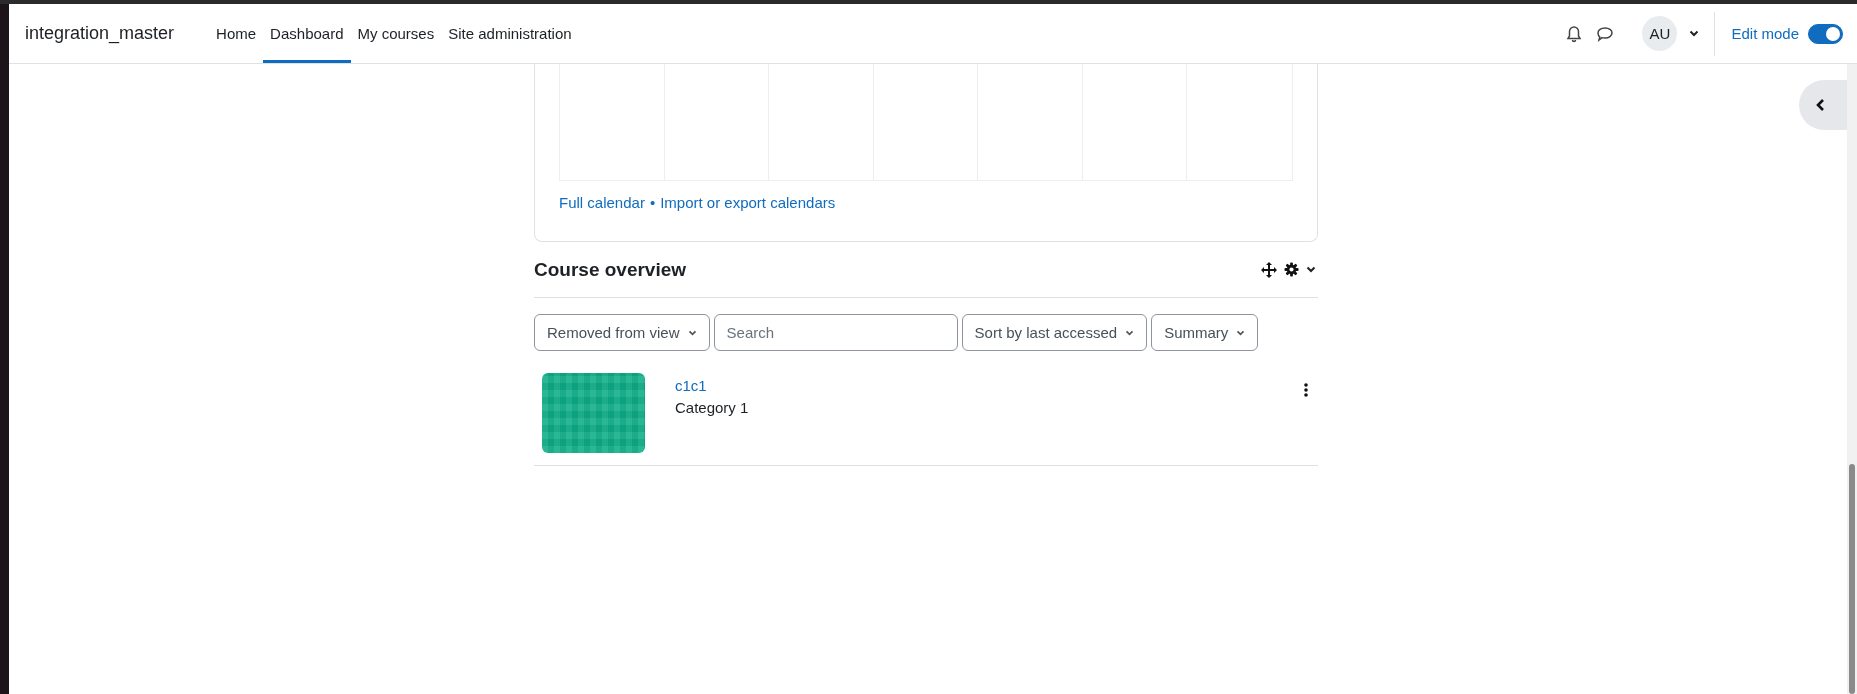 This screenshot has width=1857, height=694. What do you see at coordinates (396, 33) in the screenshot?
I see `nav-tab: My courses` at bounding box center [396, 33].